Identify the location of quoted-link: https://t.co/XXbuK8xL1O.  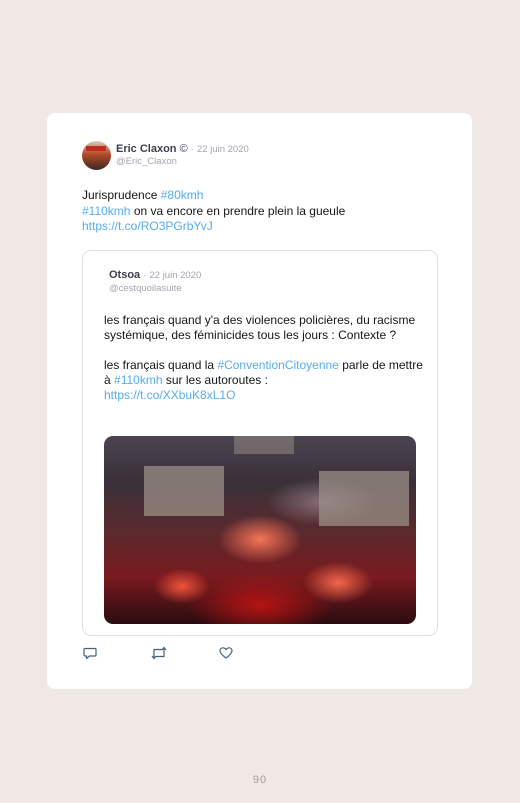
(169, 395).